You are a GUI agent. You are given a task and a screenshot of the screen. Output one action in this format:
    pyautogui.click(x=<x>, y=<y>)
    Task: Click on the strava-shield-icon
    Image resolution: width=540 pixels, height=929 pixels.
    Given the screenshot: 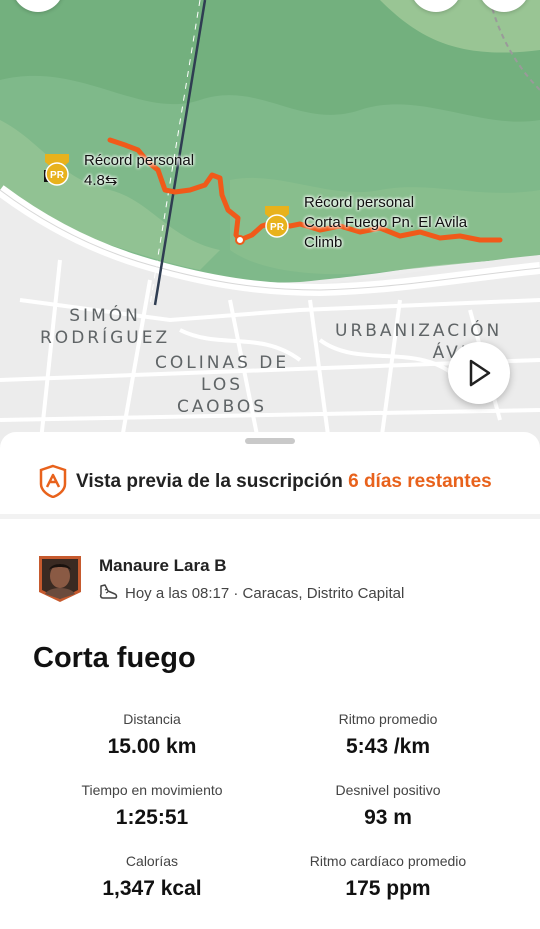 What is the action you would take?
    pyautogui.click(x=53, y=481)
    